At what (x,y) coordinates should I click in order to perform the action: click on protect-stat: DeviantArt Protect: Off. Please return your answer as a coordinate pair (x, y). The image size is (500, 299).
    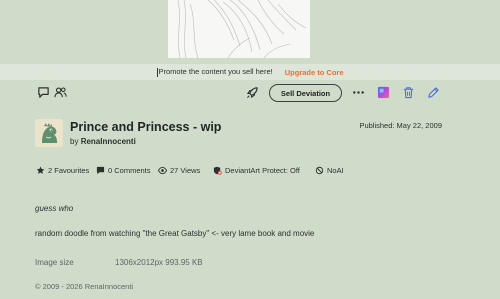
    Looking at the image, I should click on (256, 170).